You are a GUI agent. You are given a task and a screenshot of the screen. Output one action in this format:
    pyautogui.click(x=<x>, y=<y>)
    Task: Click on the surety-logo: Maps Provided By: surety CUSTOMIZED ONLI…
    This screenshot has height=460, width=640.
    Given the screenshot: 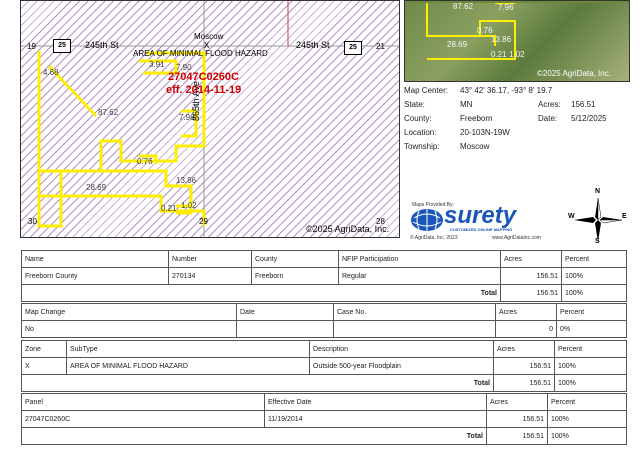 What is the action you would take?
    pyautogui.click(x=482, y=222)
    